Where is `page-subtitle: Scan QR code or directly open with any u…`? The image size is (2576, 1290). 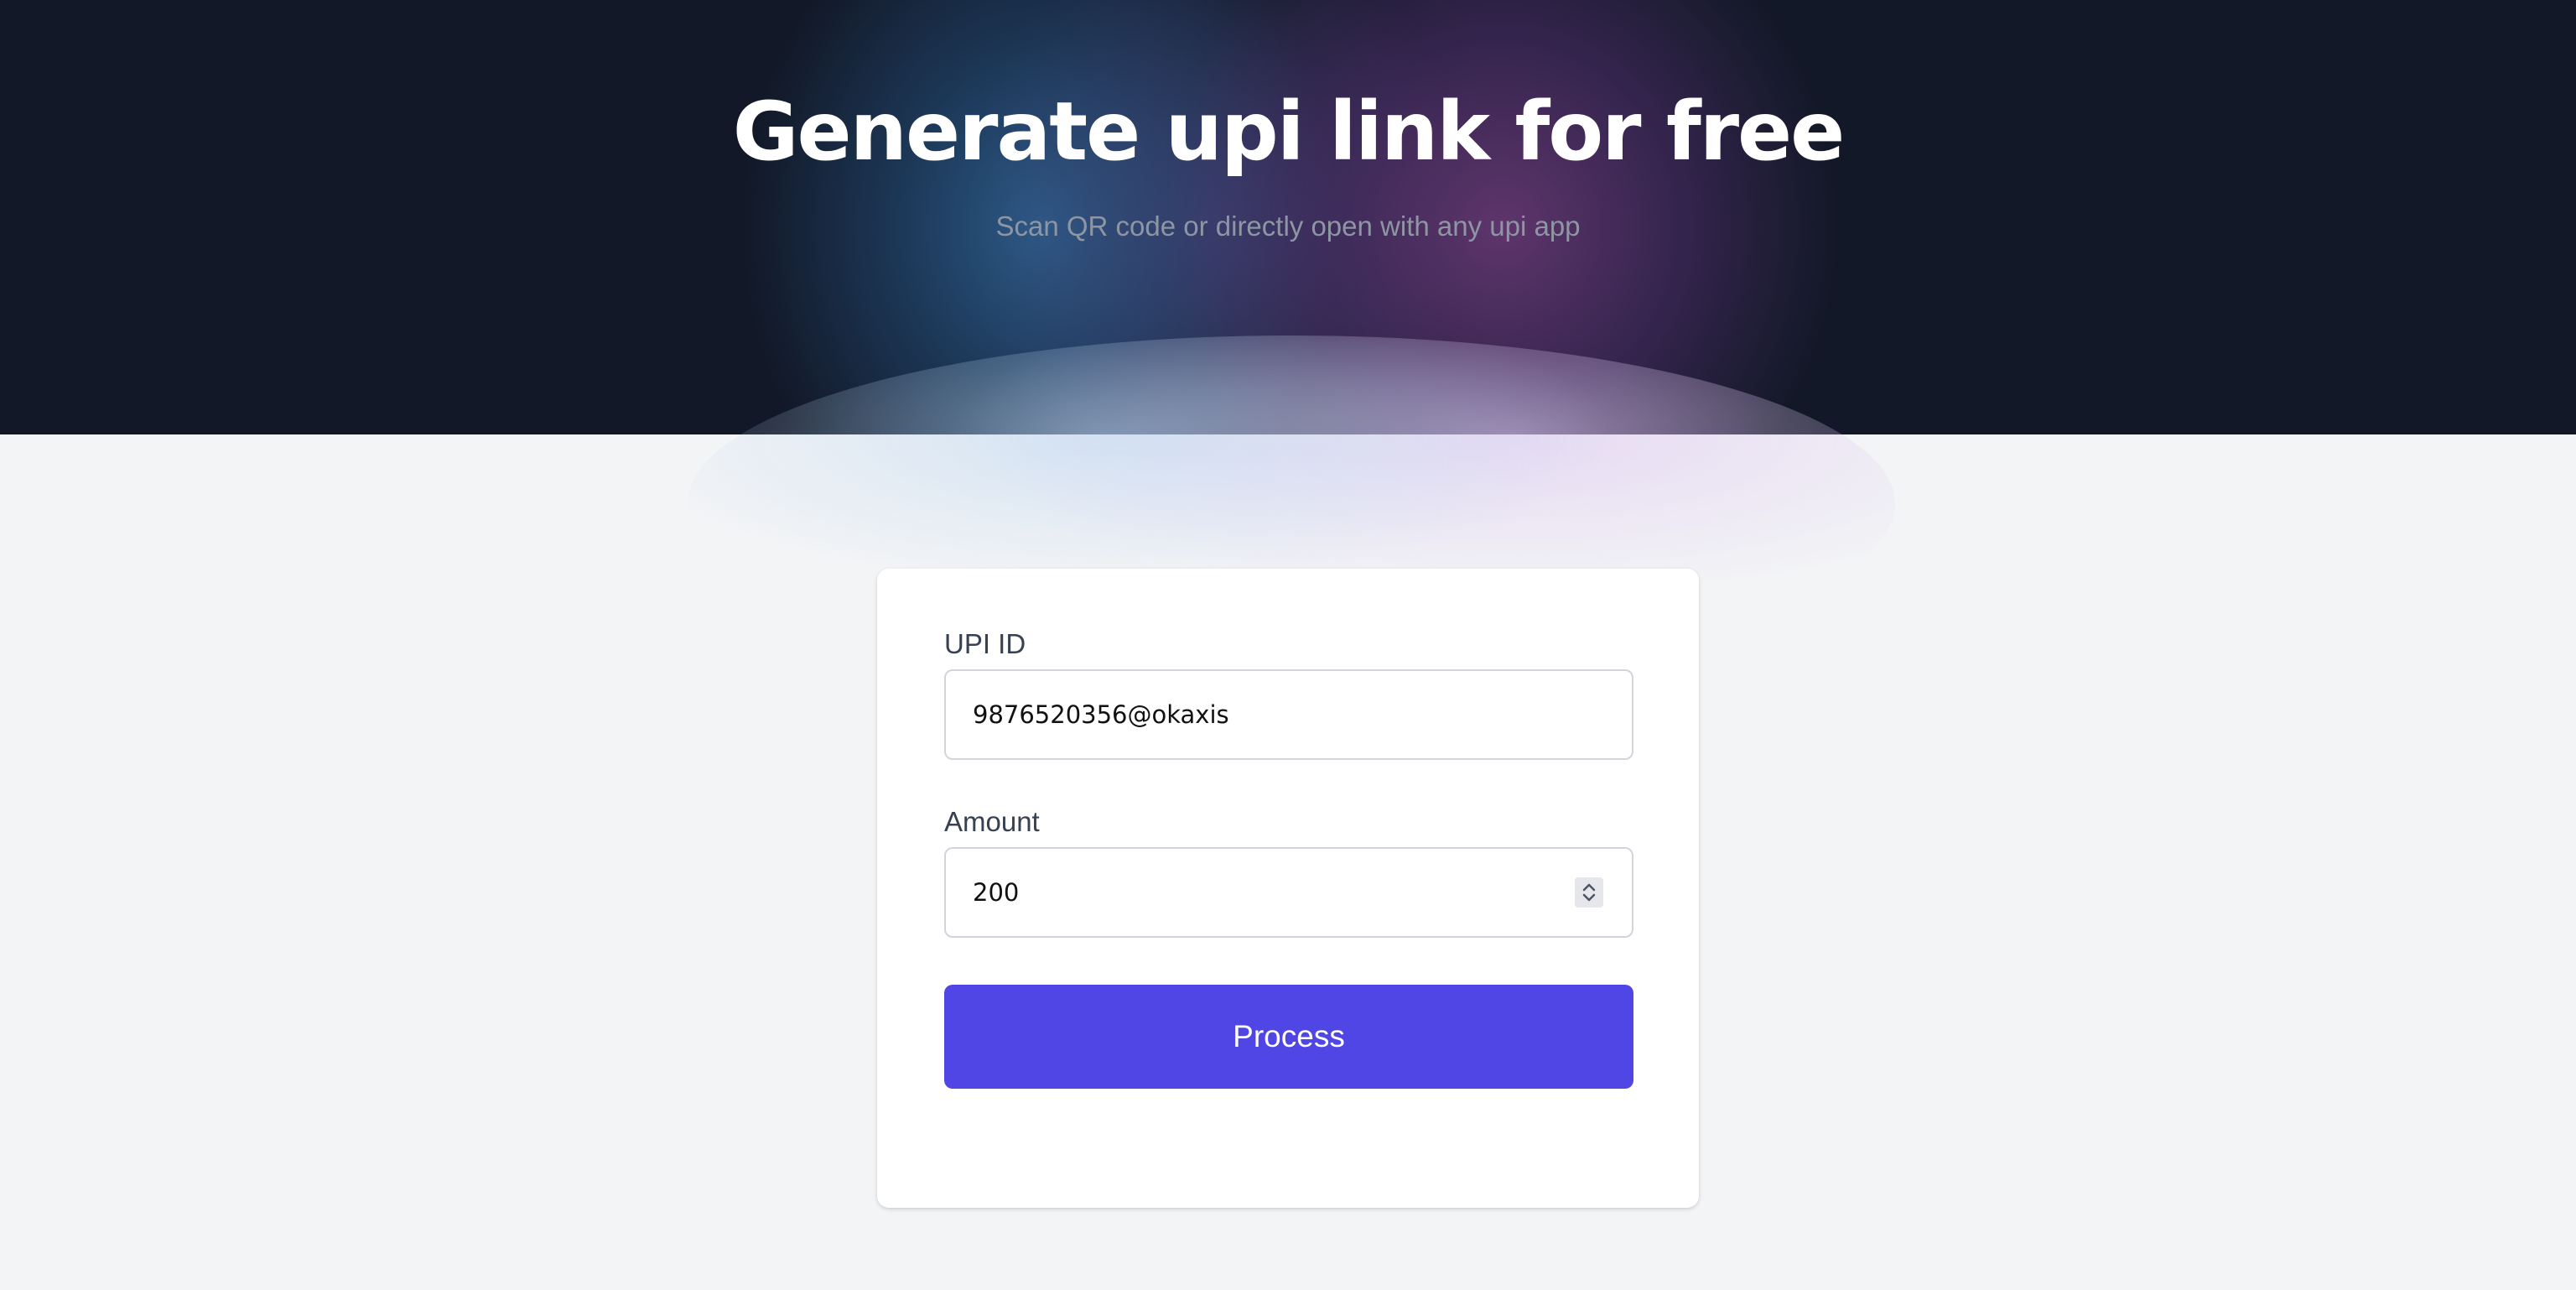
page-subtitle: Scan QR code or directly open with any u… is located at coordinates (1288, 226).